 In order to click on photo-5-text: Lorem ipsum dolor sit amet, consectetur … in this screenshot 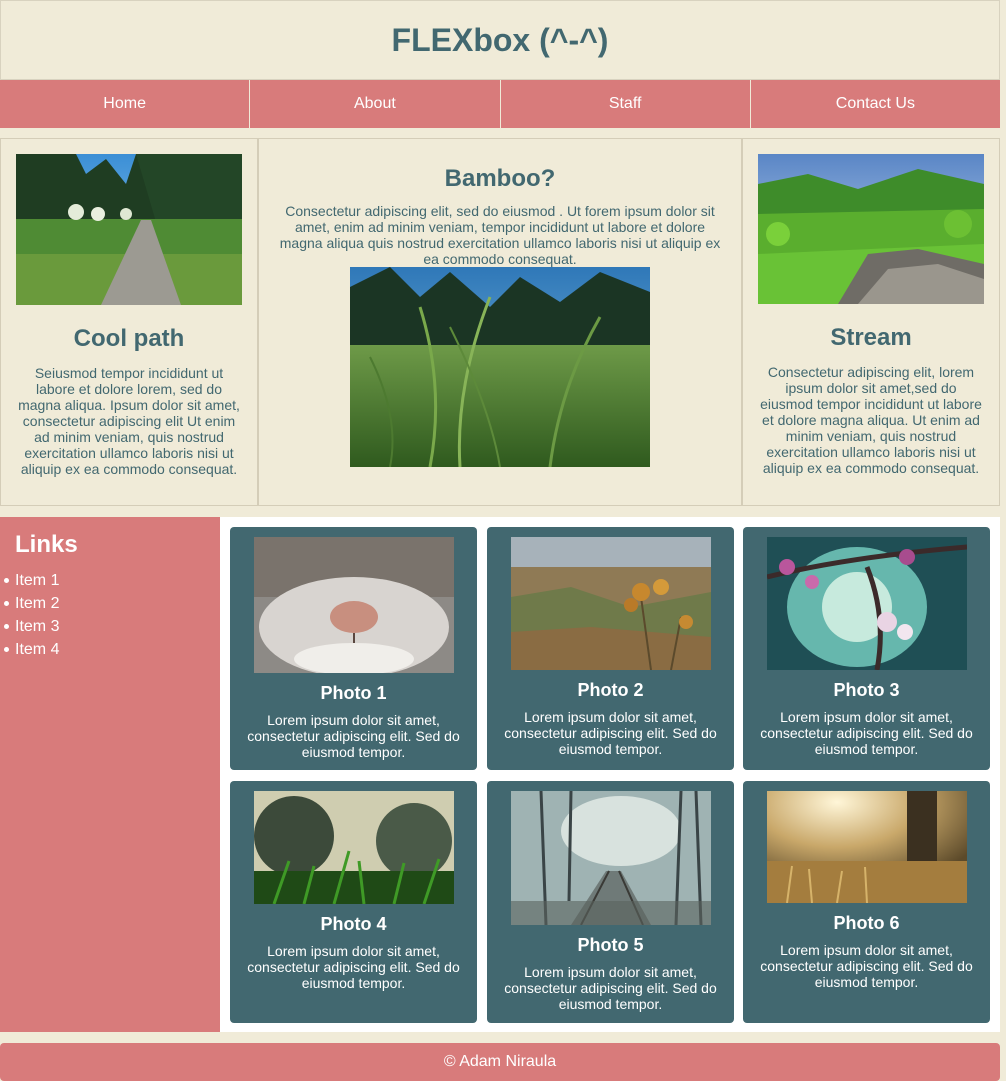, I will do `click(610, 988)`.